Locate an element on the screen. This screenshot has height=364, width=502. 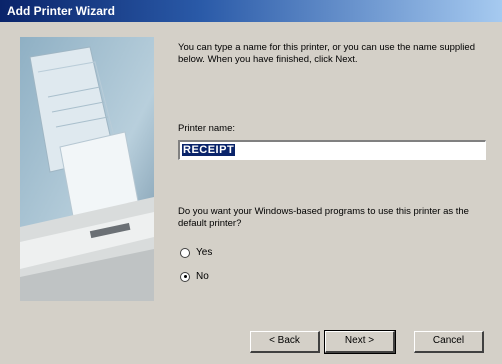
radio-yes-label: Yes is located at coordinates (204, 252).